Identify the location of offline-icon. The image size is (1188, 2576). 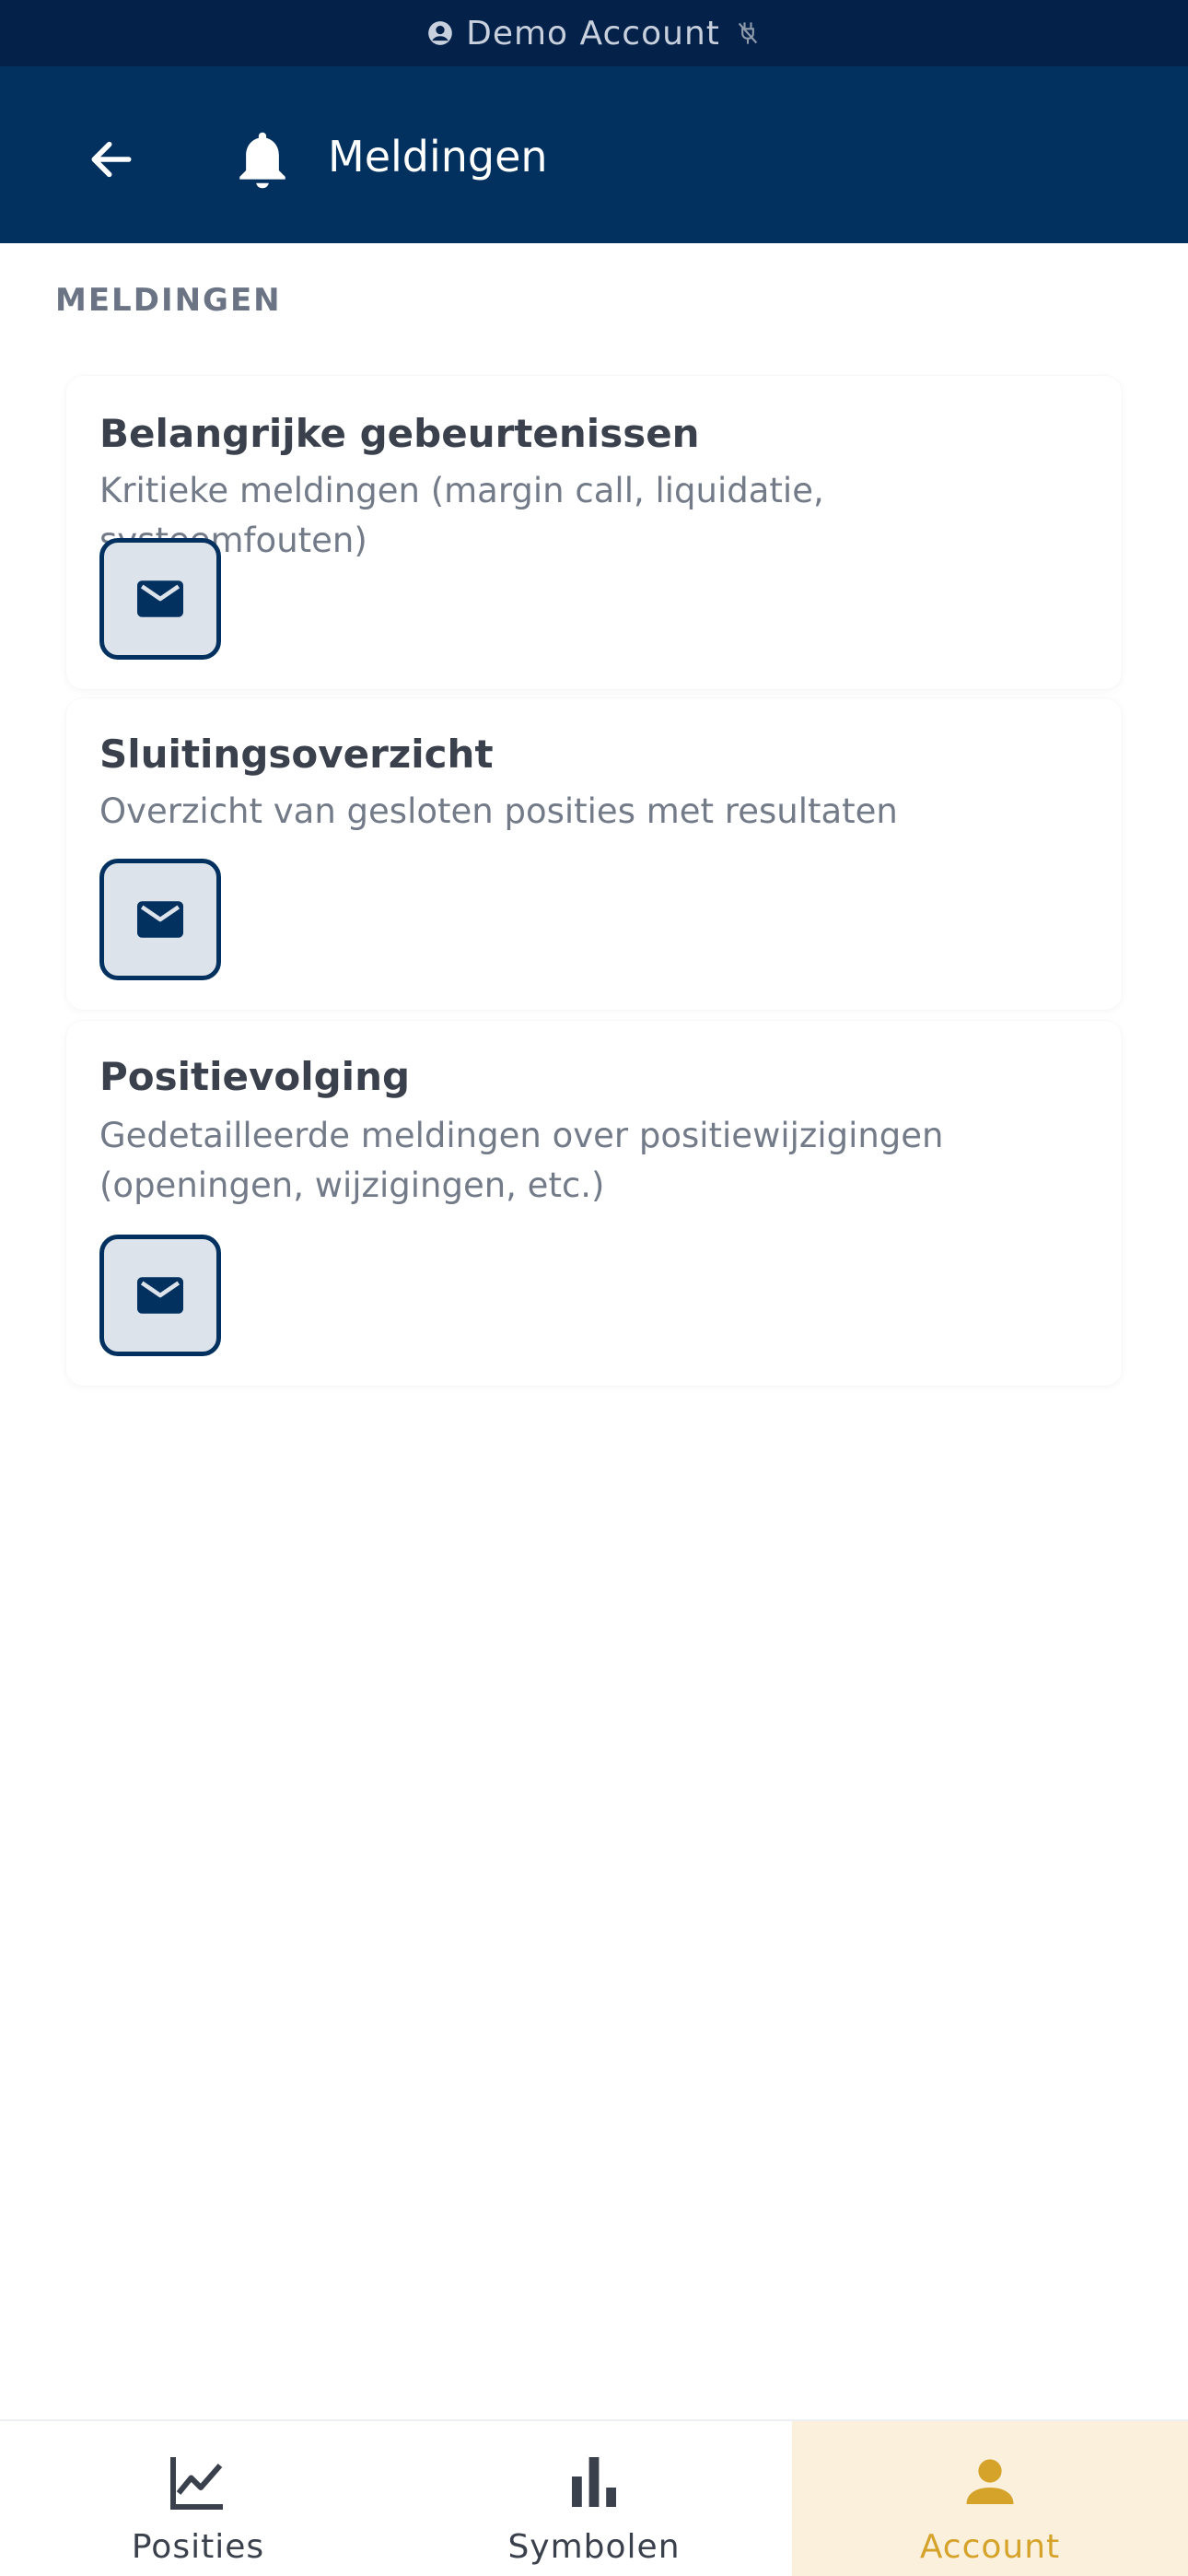
(747, 33).